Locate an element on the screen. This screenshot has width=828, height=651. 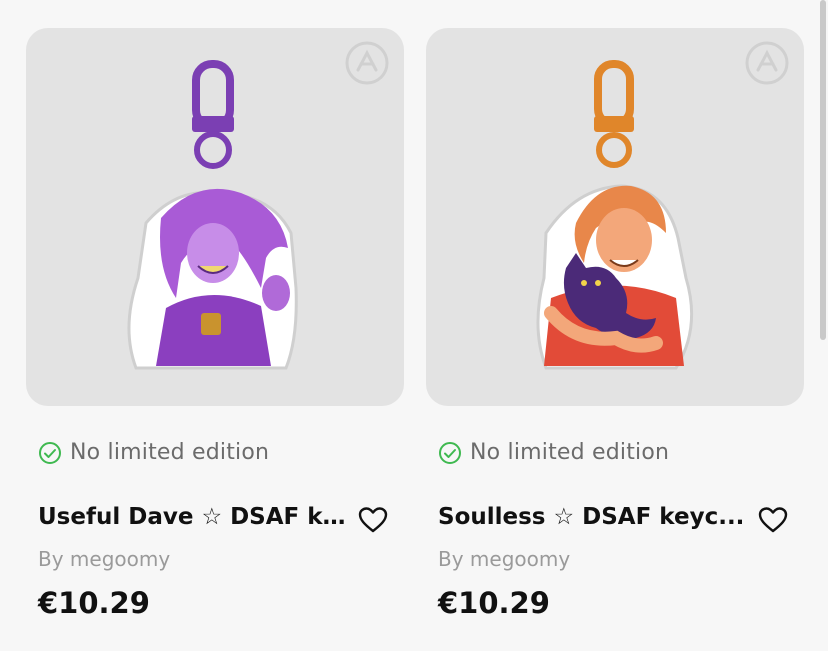
scrollbar is located at coordinates (823, 170).